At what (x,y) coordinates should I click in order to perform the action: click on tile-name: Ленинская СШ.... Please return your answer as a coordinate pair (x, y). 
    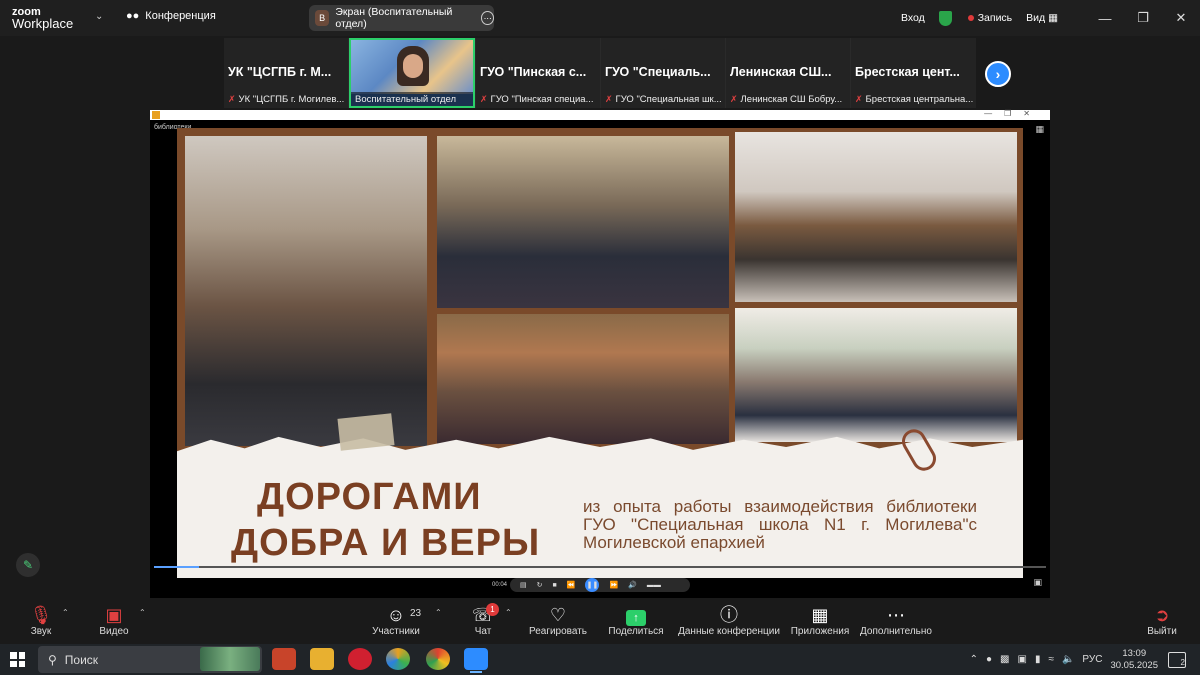
    Looking at the image, I should click on (781, 72).